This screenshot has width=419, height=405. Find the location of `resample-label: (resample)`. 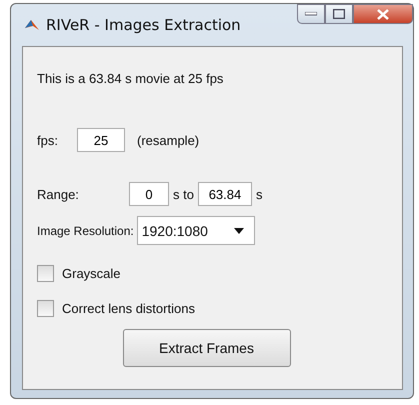

resample-label: (resample) is located at coordinates (168, 140).